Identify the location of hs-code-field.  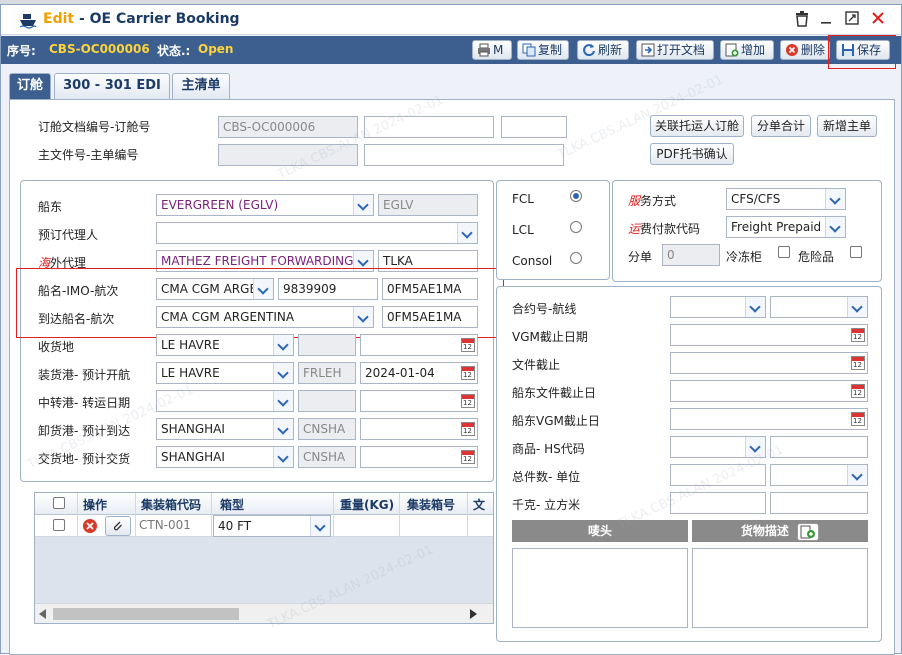
(819, 447).